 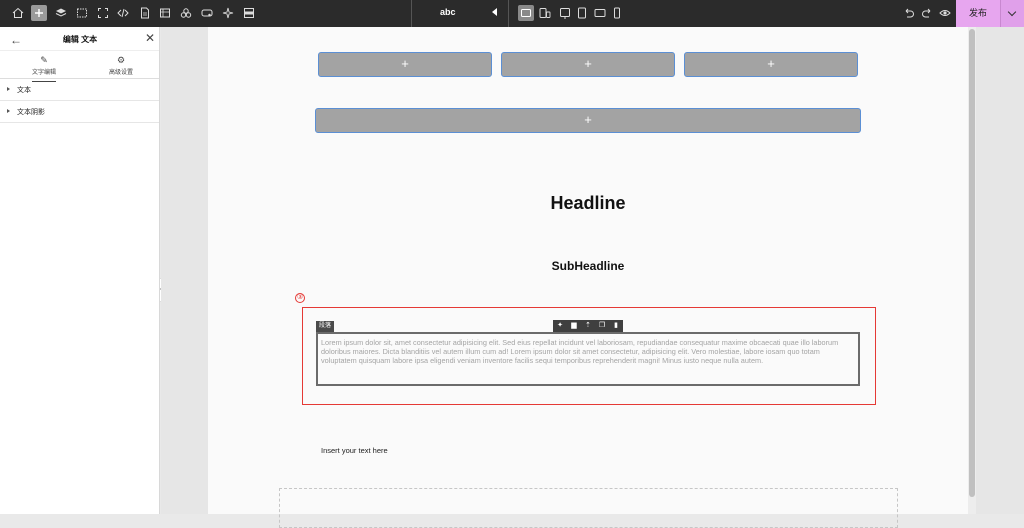 What do you see at coordinates (588, 508) in the screenshot?
I see `drop-zone` at bounding box center [588, 508].